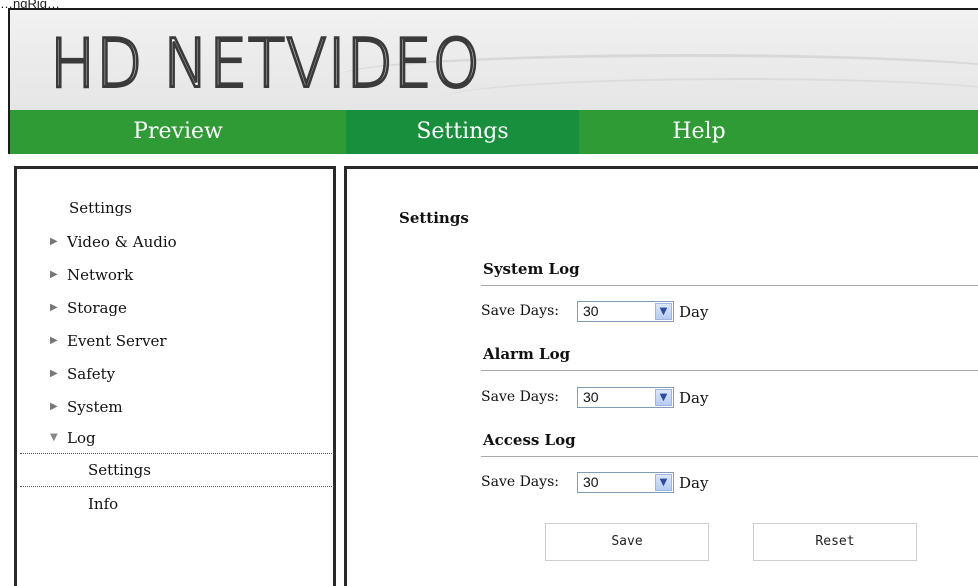 The image size is (978, 586). I want to click on sidebar-item-label: Log, so click(81, 438).